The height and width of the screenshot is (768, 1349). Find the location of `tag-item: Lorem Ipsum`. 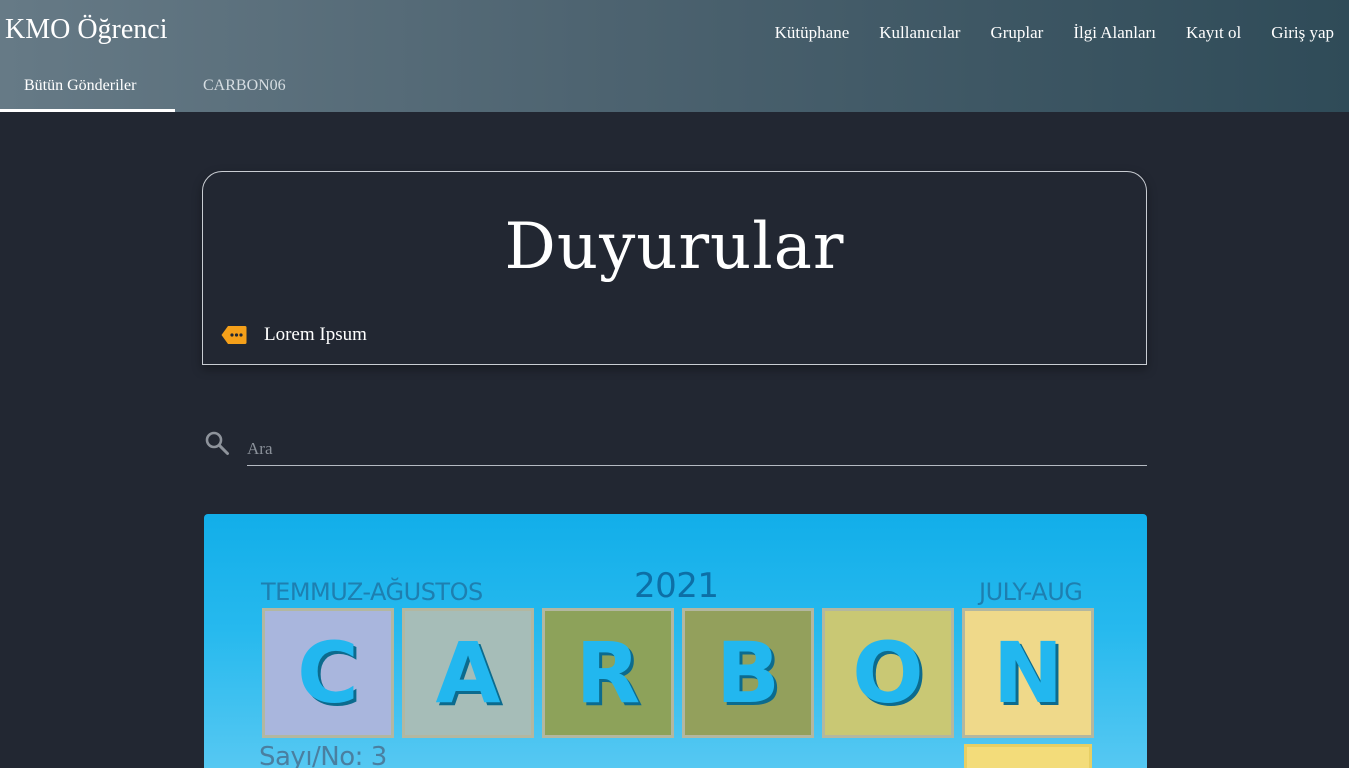

tag-item: Lorem Ipsum is located at coordinates (294, 335).